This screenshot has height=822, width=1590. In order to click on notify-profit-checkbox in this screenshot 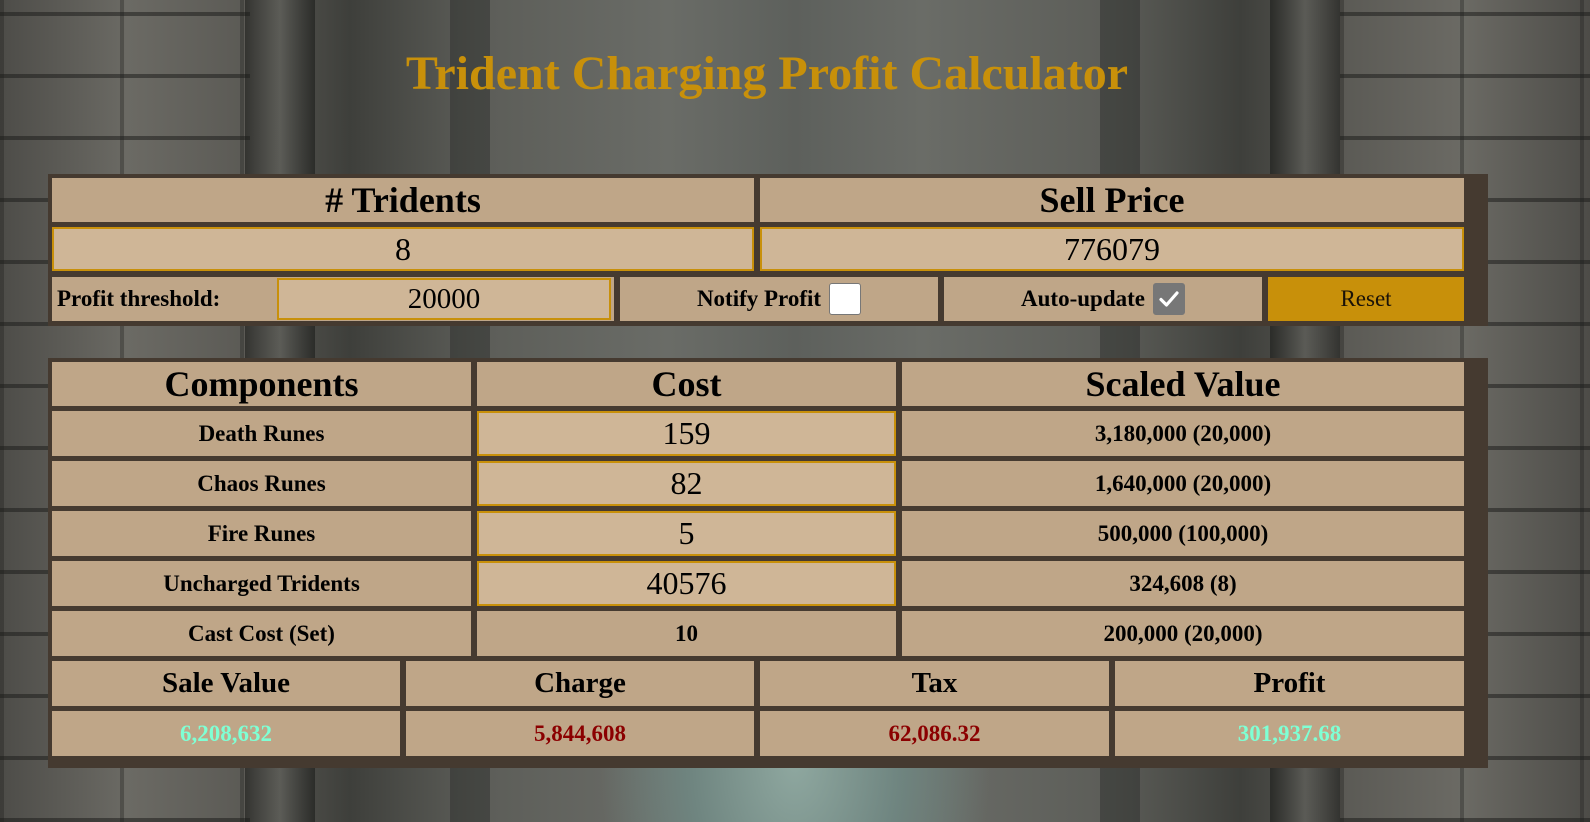, I will do `click(845, 299)`.